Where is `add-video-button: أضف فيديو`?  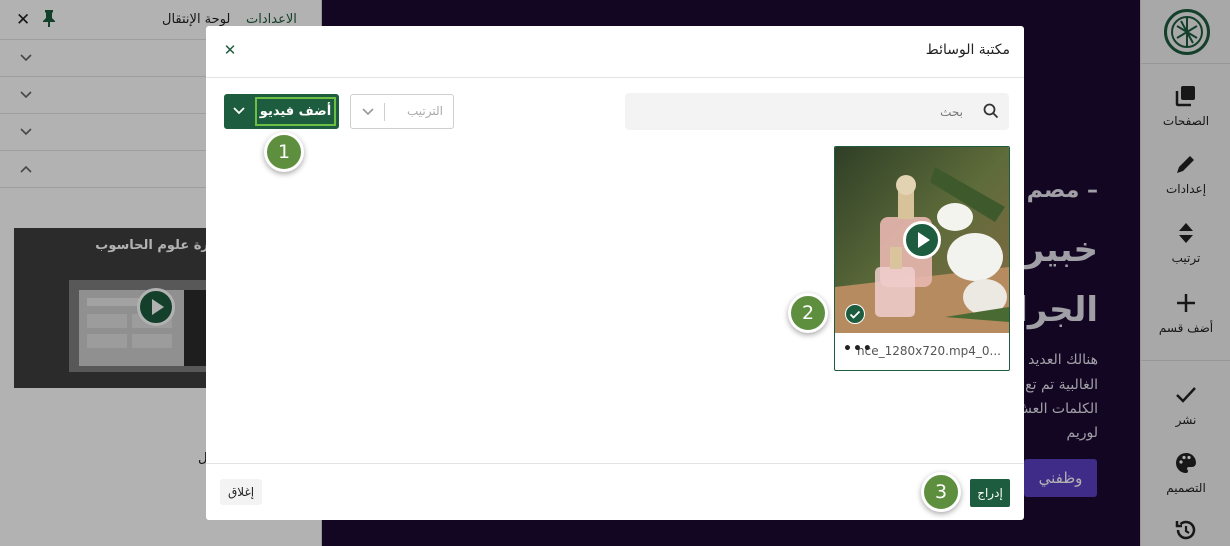 add-video-button: أضف فيديو is located at coordinates (281, 111).